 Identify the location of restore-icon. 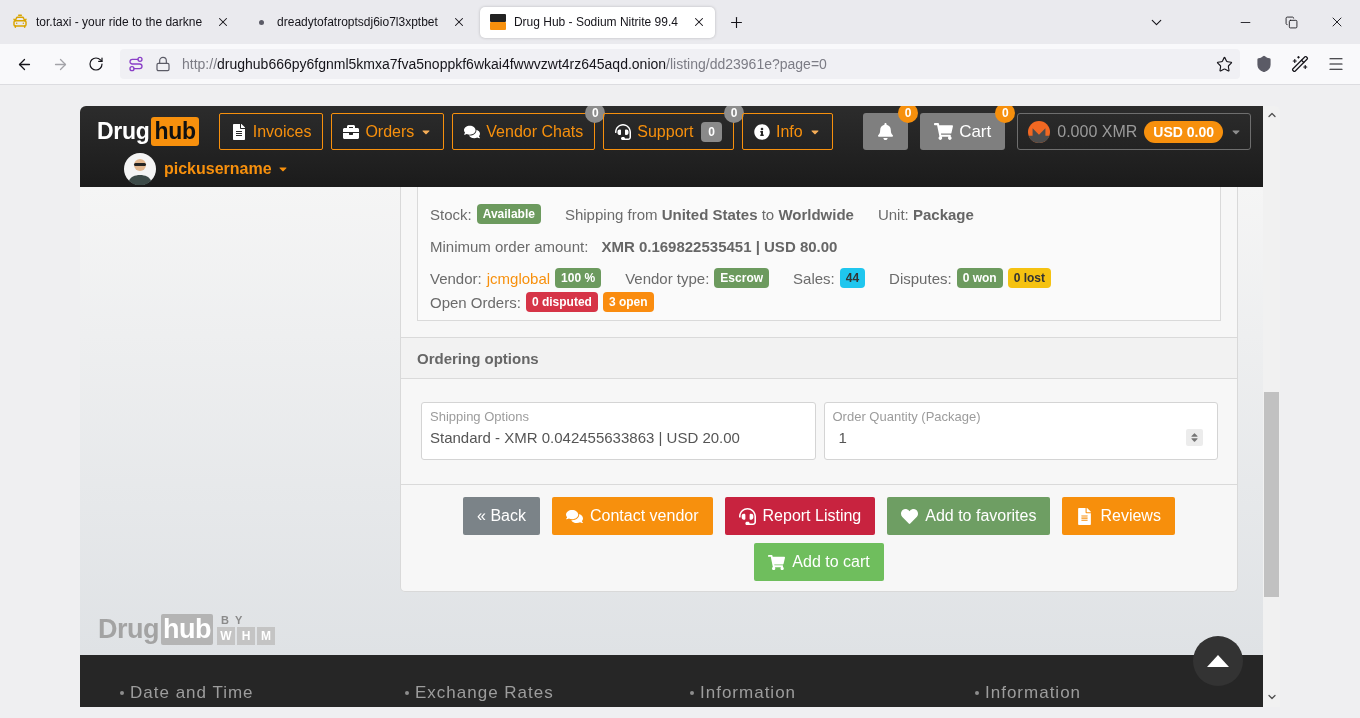
(1291, 22).